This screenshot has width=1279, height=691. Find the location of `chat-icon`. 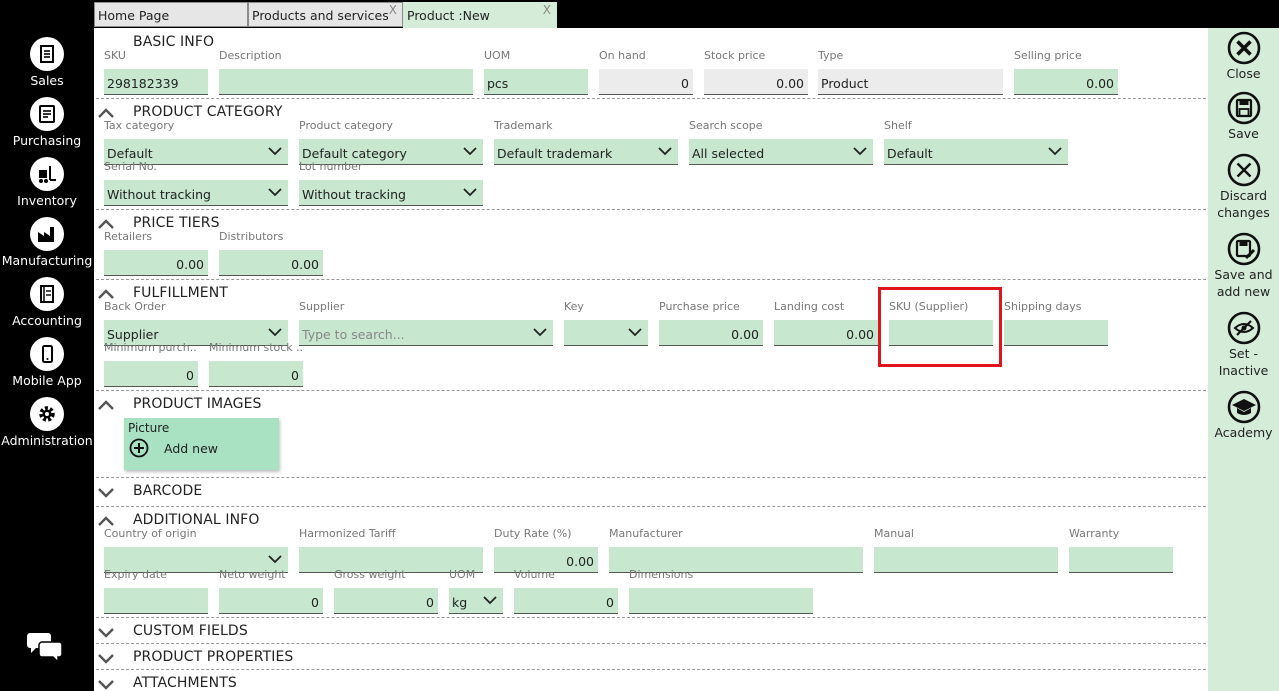

chat-icon is located at coordinates (46, 647).